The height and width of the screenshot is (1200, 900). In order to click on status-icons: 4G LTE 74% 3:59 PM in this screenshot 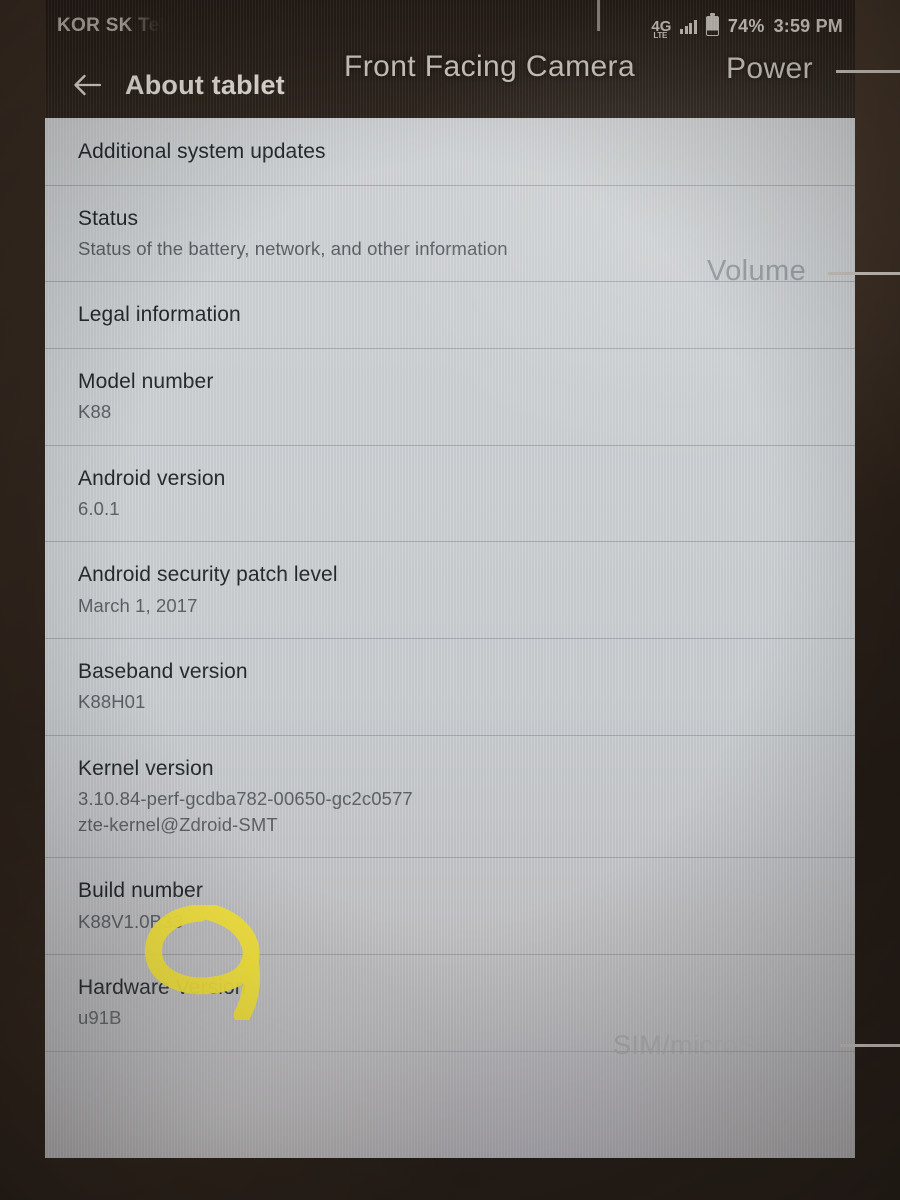, I will do `click(747, 26)`.